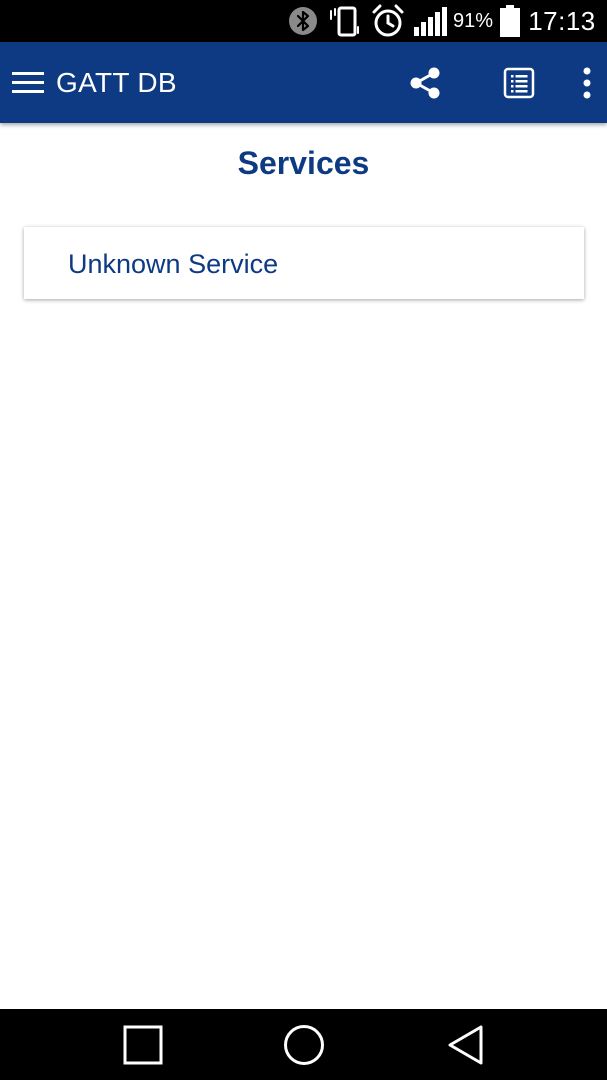 This screenshot has width=607, height=1080. What do you see at coordinates (116, 82) in the screenshot?
I see `toolbar-title: GATT DB` at bounding box center [116, 82].